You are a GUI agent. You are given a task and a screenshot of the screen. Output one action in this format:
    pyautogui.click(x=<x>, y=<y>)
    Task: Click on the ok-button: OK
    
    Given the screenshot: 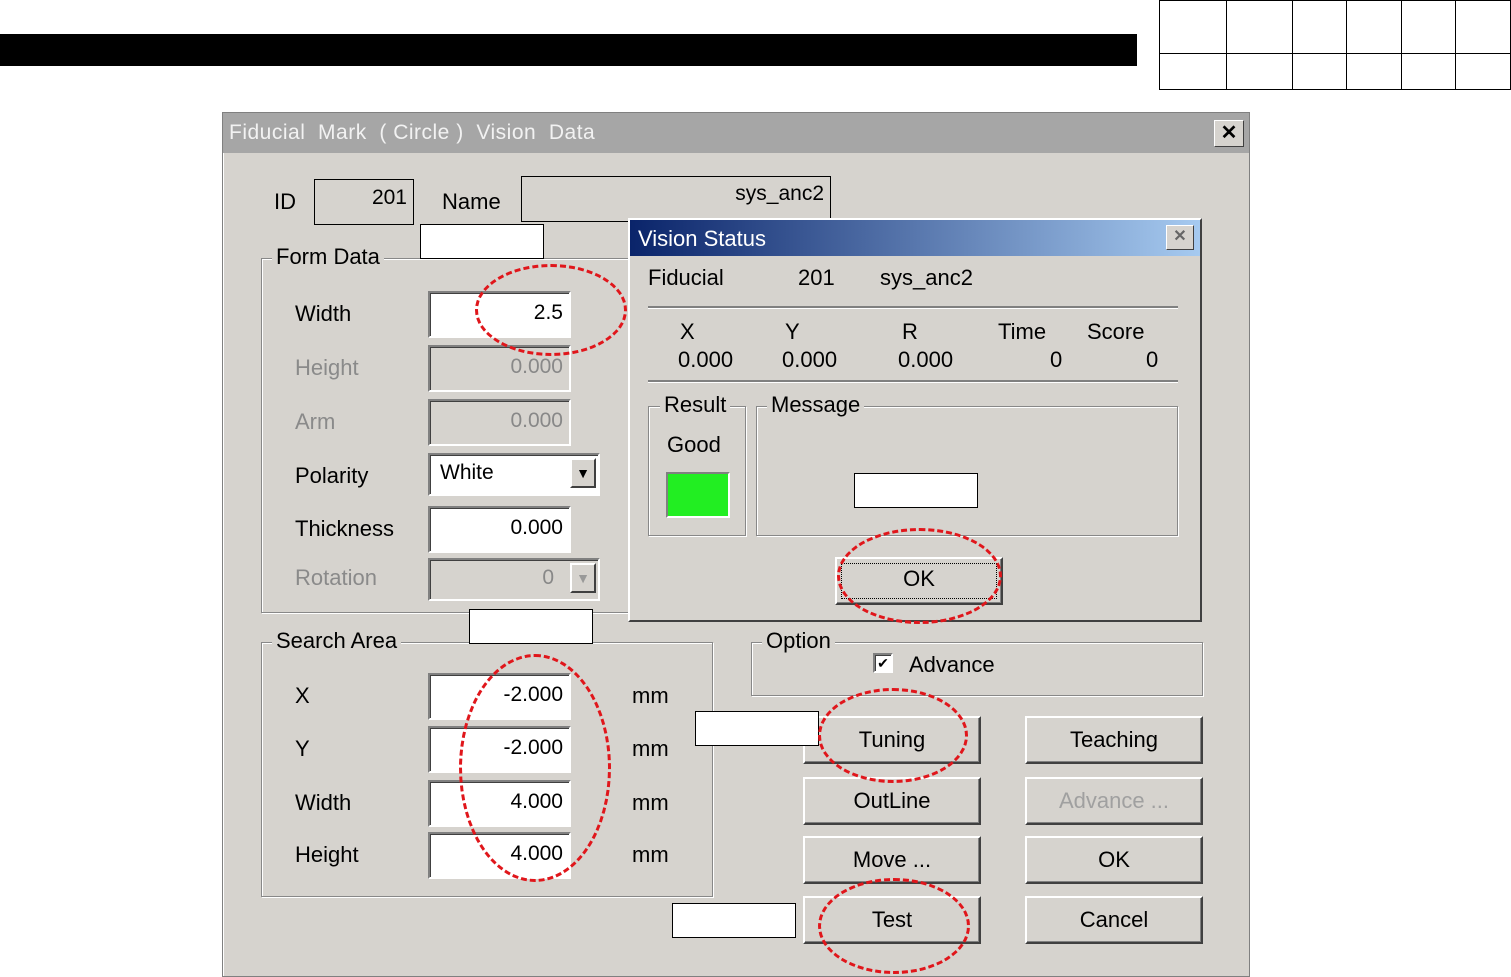 What is the action you would take?
    pyautogui.click(x=1114, y=860)
    